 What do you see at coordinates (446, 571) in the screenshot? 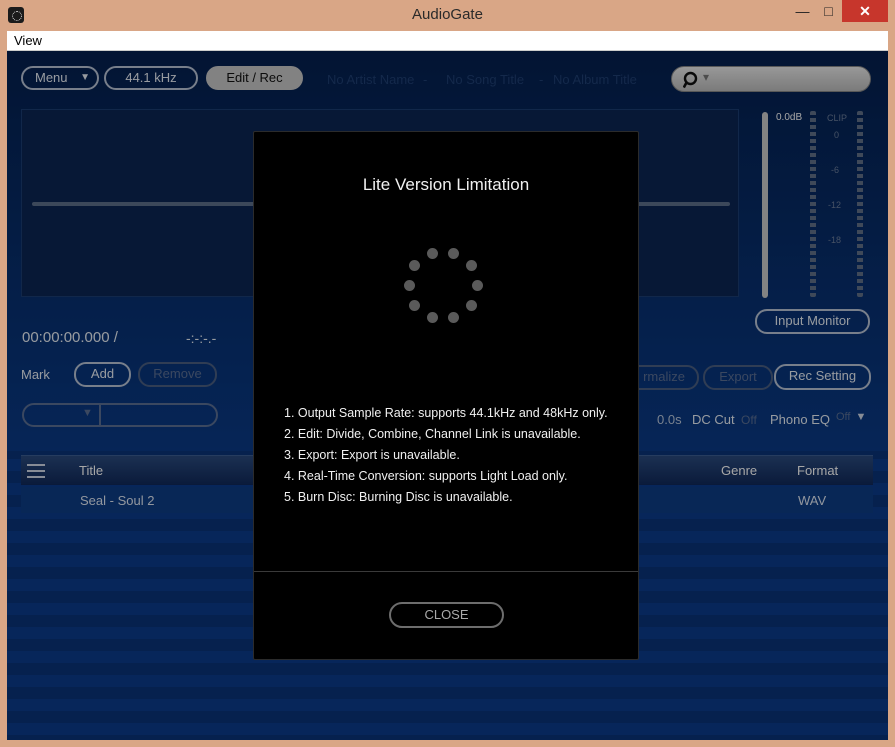
I see `dialog-divider` at bounding box center [446, 571].